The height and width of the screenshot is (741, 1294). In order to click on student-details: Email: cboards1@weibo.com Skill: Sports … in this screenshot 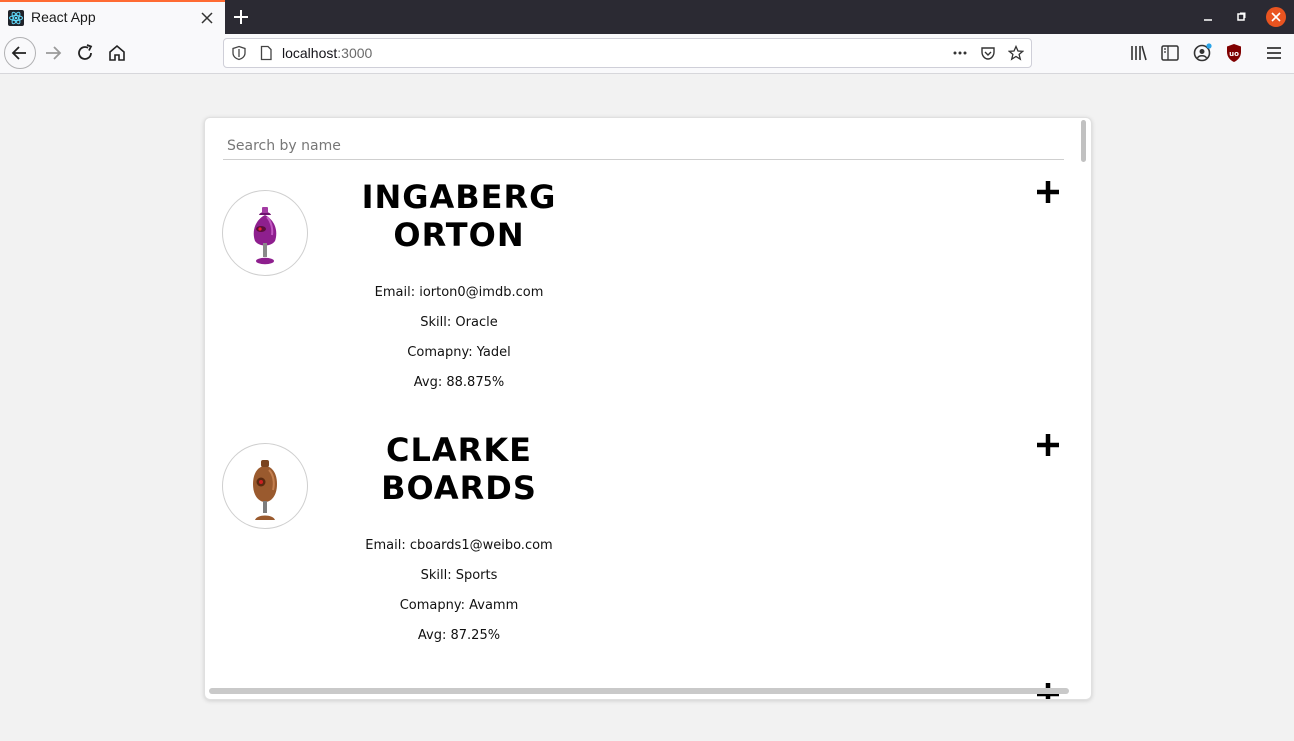, I will do `click(459, 591)`.